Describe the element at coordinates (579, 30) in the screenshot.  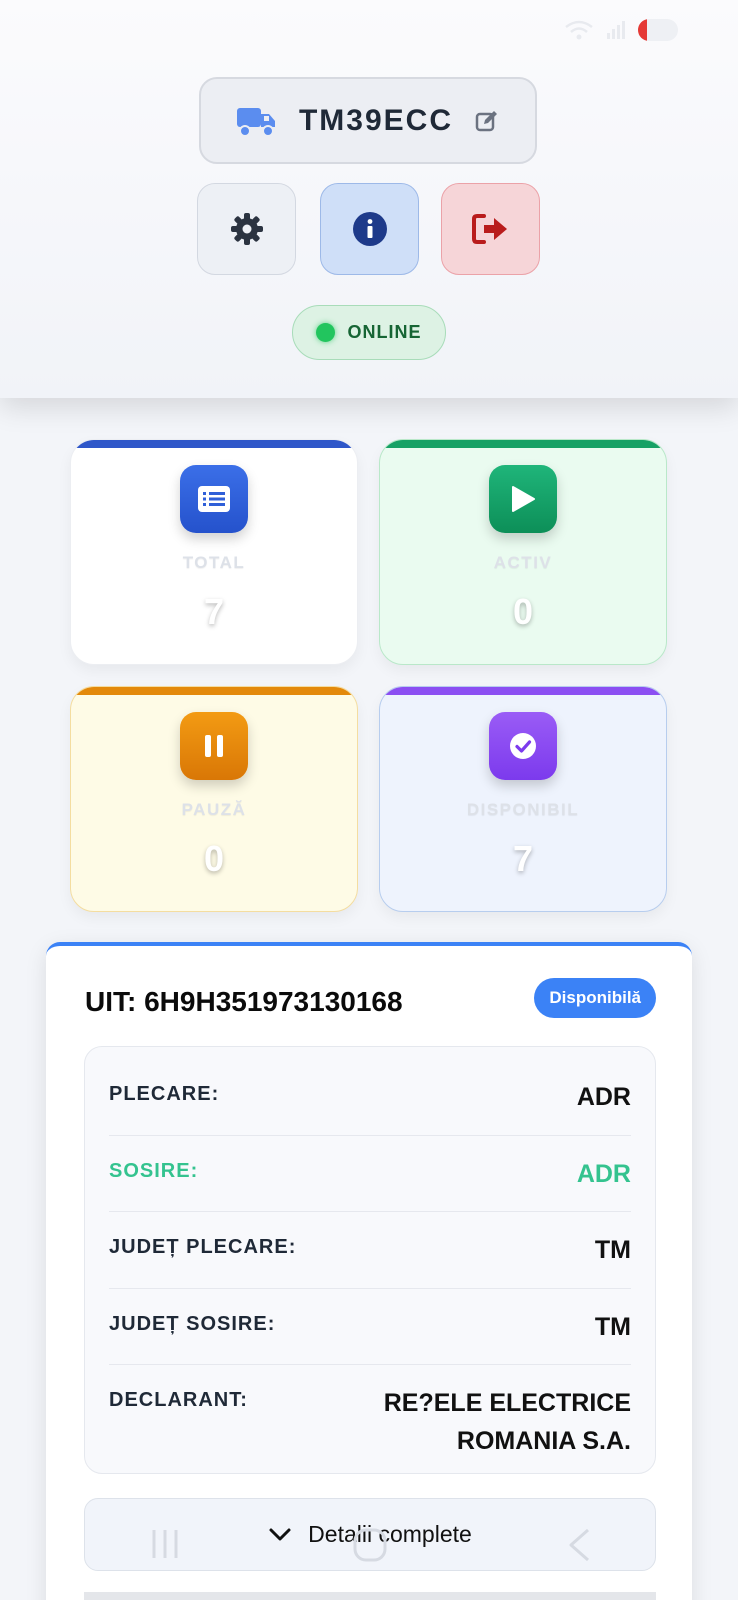
I see `wifi-icon` at that location.